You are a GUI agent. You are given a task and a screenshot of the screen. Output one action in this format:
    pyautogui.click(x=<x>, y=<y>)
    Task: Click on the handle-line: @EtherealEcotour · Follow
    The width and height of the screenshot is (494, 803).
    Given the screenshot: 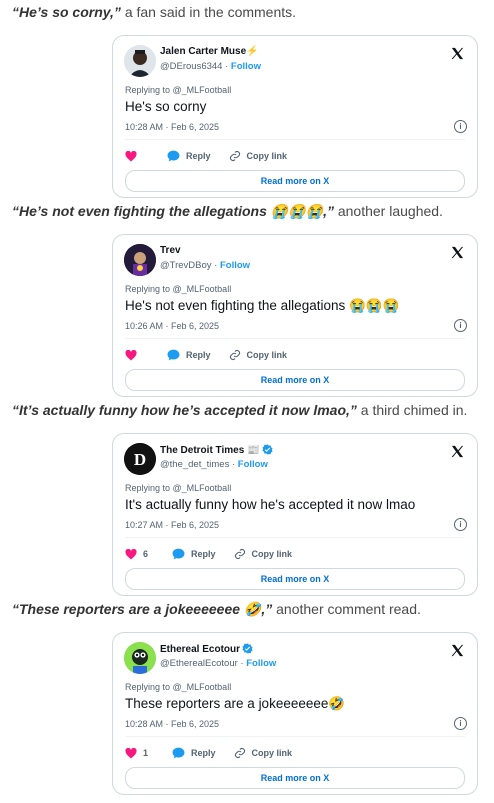 What is the action you would take?
    pyautogui.click(x=218, y=663)
    